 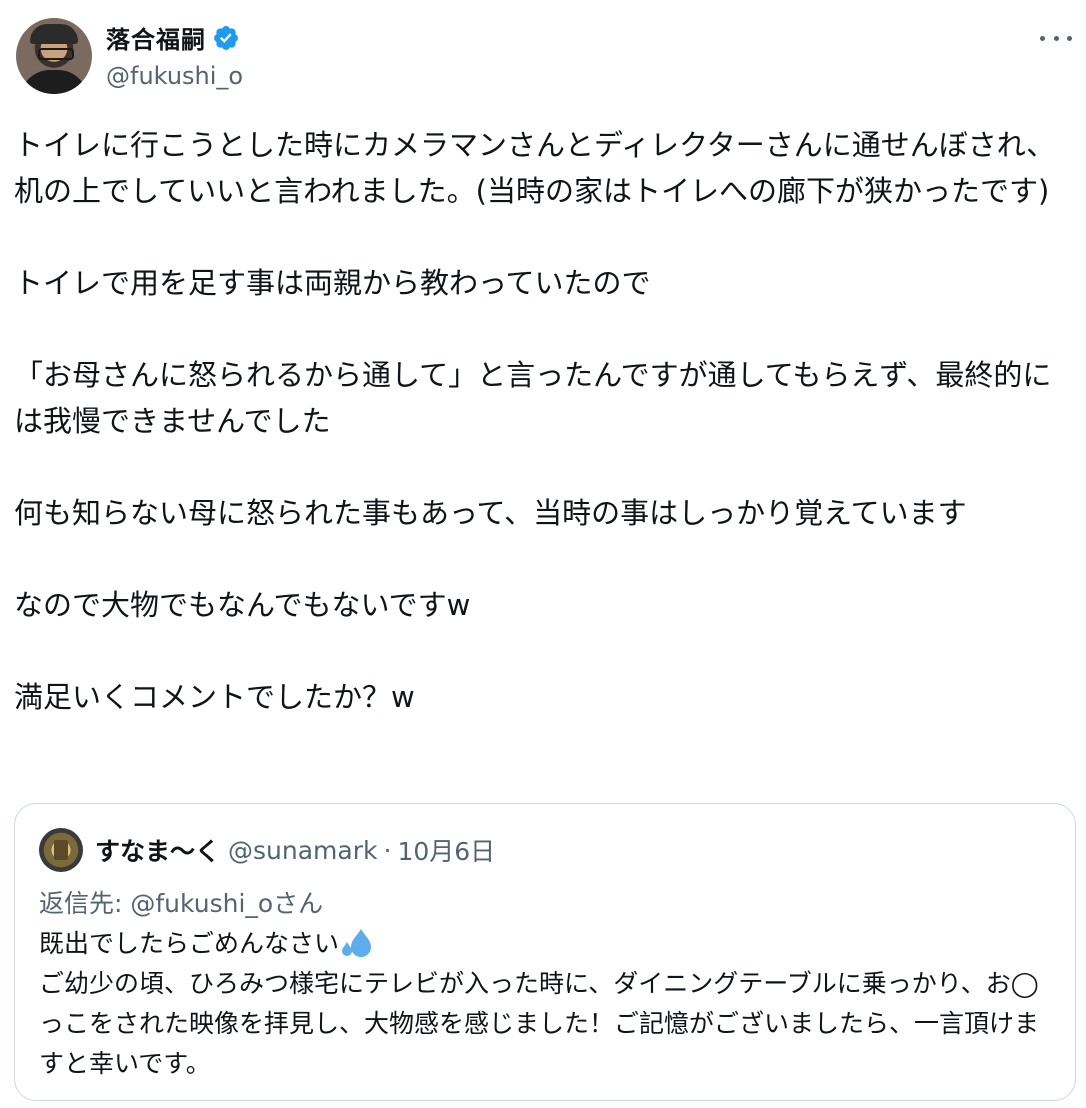 What do you see at coordinates (226, 37) in the screenshot?
I see `verified-badge-icon` at bounding box center [226, 37].